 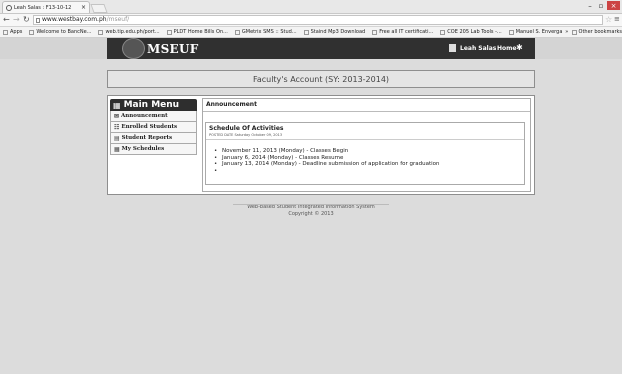 I want to click on students-icon: ☷, so click(x=117, y=127).